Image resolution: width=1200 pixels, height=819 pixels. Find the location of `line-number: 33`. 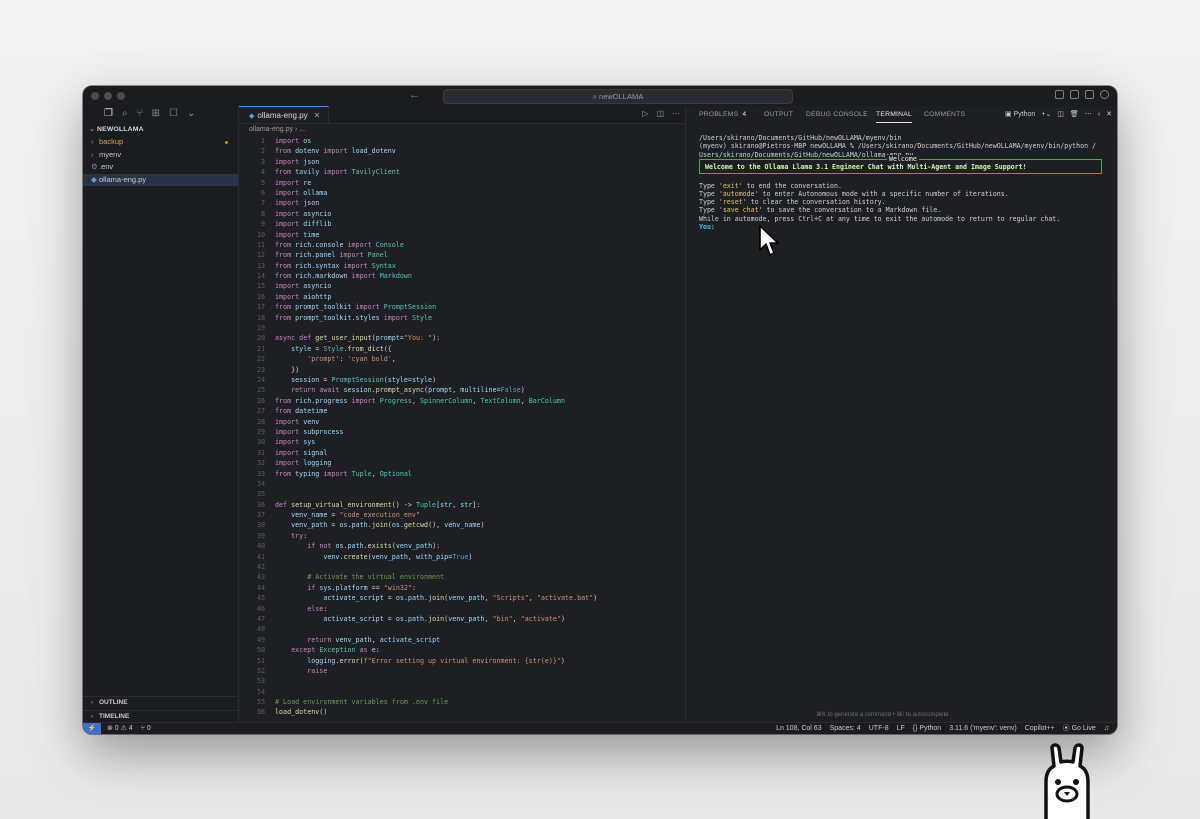

line-number: 33 is located at coordinates (260, 473).